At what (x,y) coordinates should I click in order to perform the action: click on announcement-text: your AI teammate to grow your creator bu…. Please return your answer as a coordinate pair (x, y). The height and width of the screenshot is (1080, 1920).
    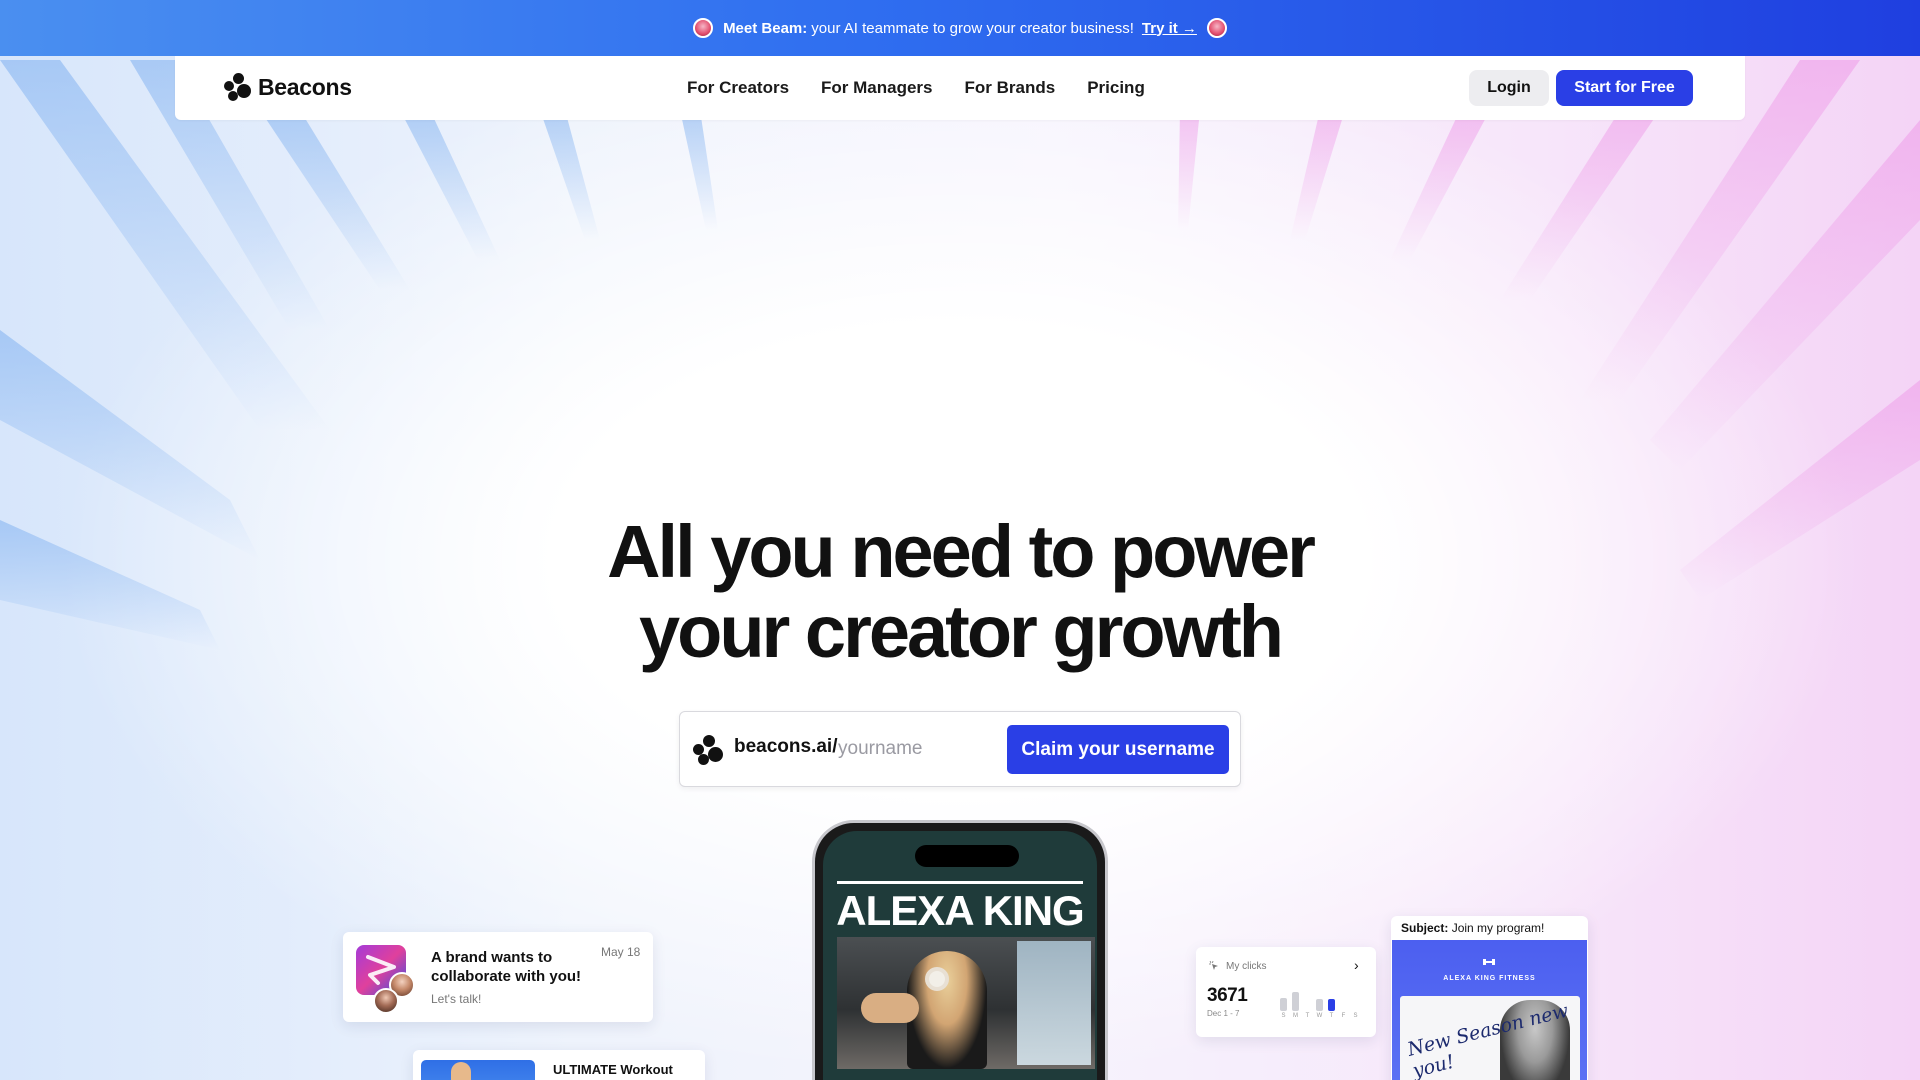
    Looking at the image, I should click on (972, 28).